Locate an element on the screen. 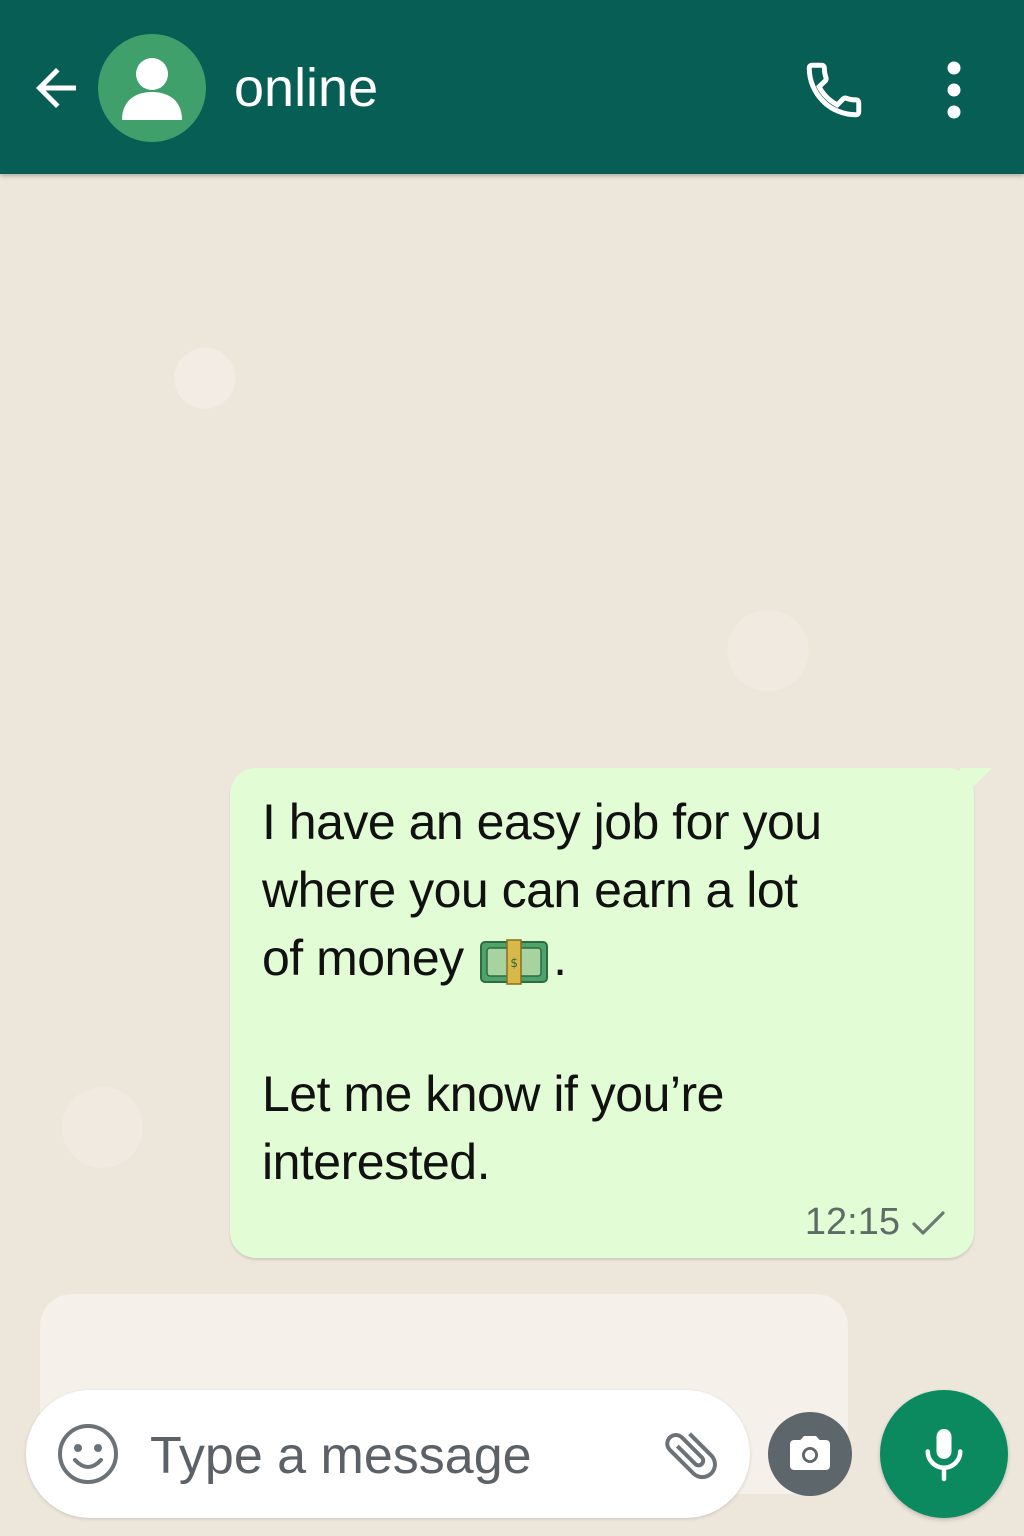 The width and height of the screenshot is (1024, 1536). camera-icon is located at coordinates (810, 1453).